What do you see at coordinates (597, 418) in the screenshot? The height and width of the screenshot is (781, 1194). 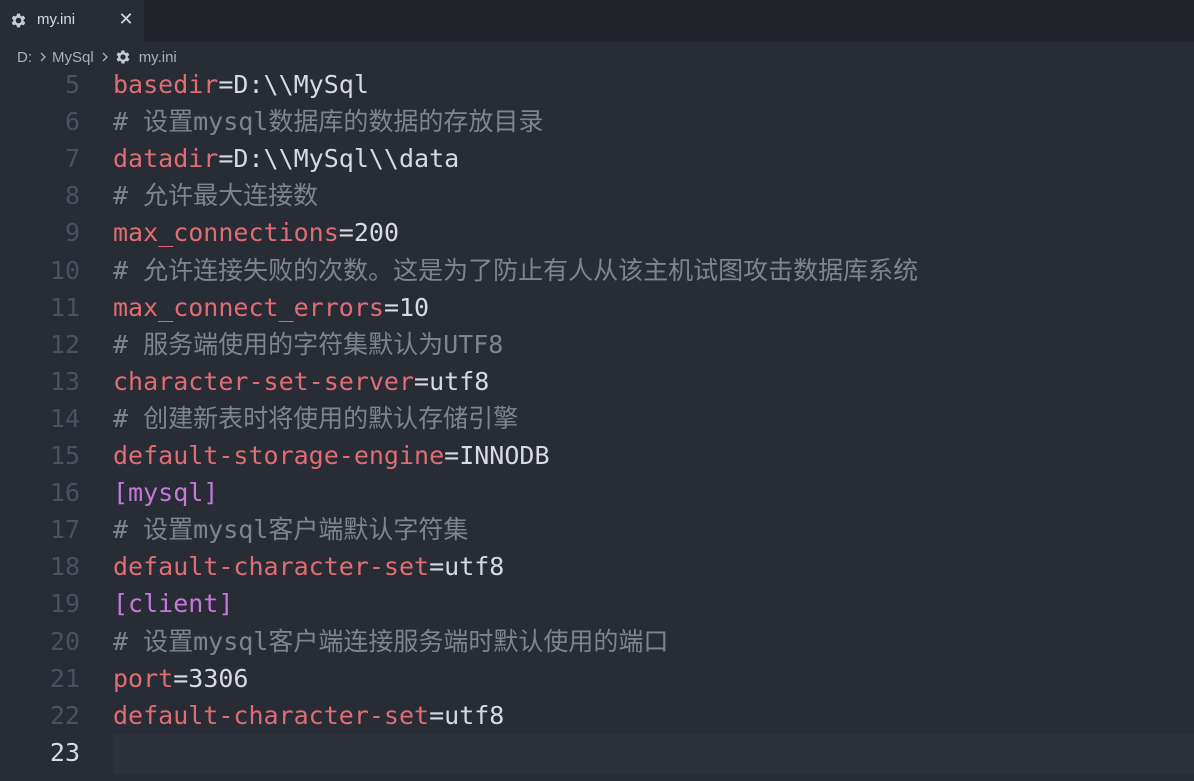 I see `code-line: 14 # 创建新表时将使用的默认存储引擎` at bounding box center [597, 418].